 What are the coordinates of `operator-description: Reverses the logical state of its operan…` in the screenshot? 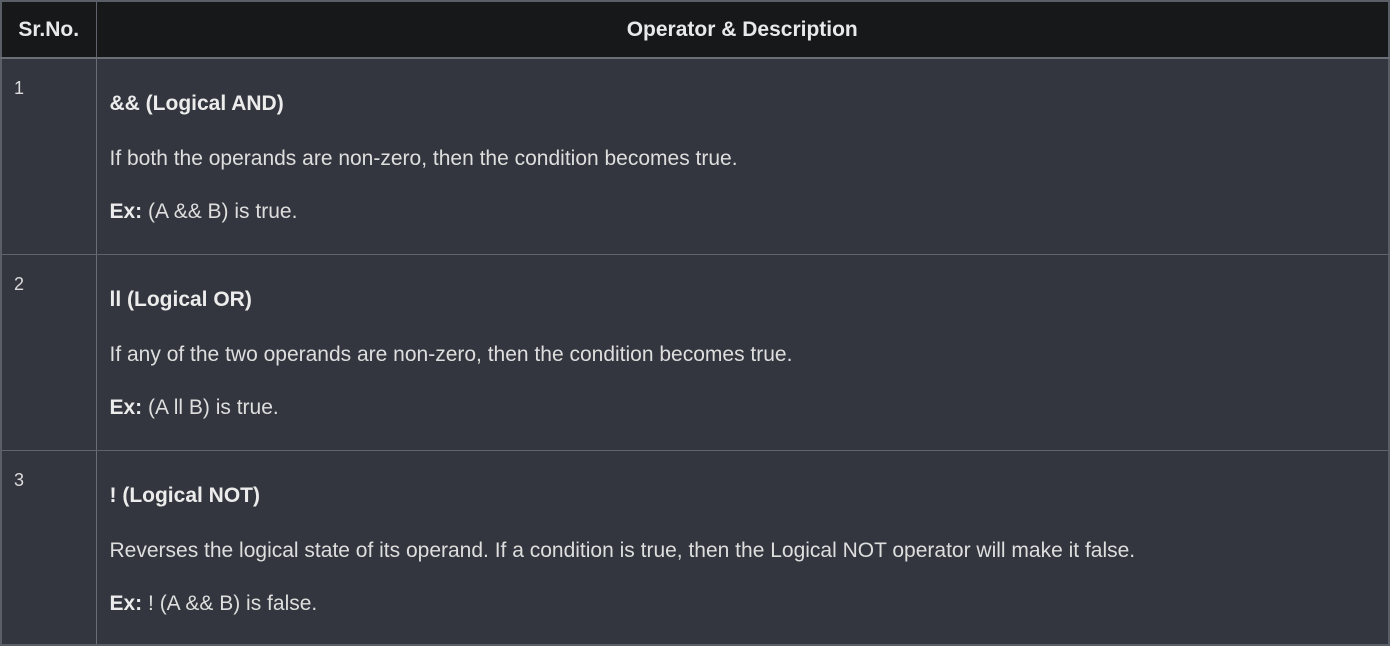 It's located at (622, 550).